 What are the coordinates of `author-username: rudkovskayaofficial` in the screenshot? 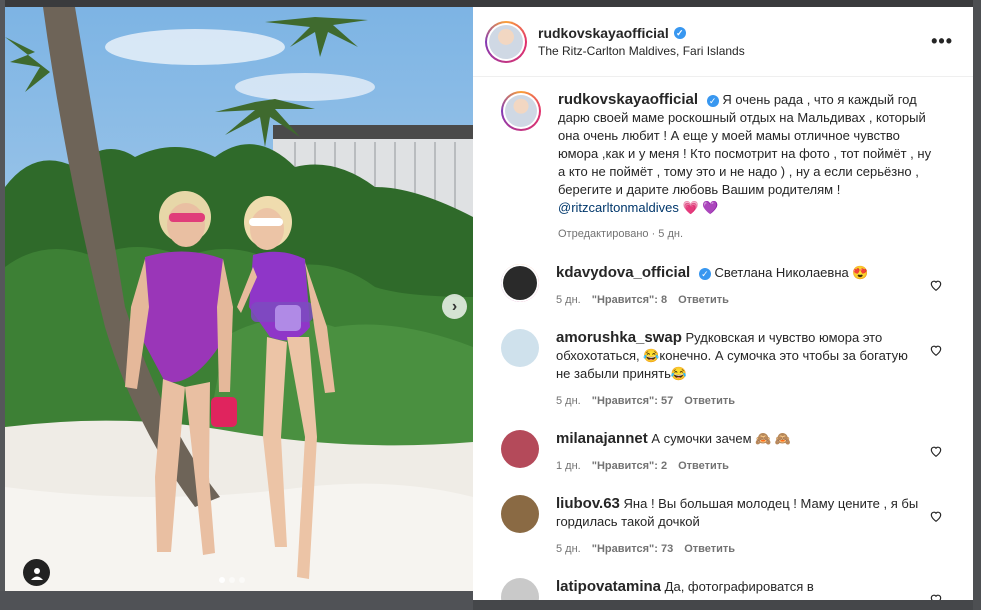 It's located at (603, 33).